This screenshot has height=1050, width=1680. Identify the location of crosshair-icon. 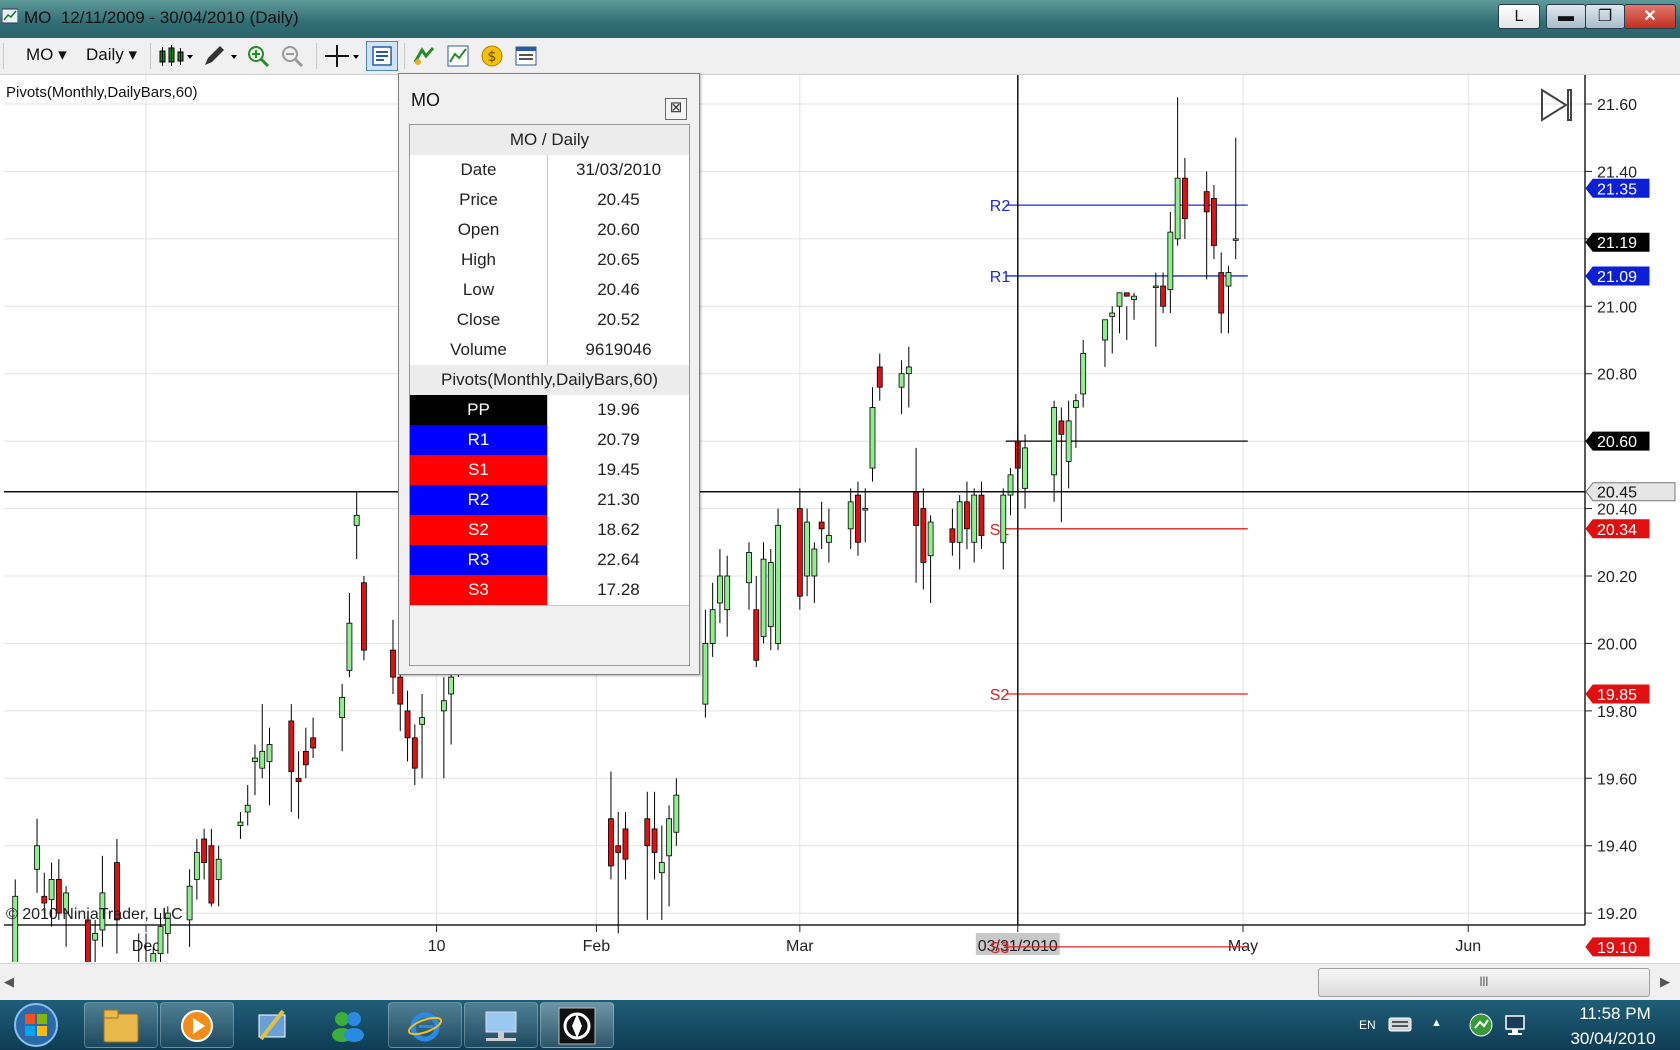
(342, 56).